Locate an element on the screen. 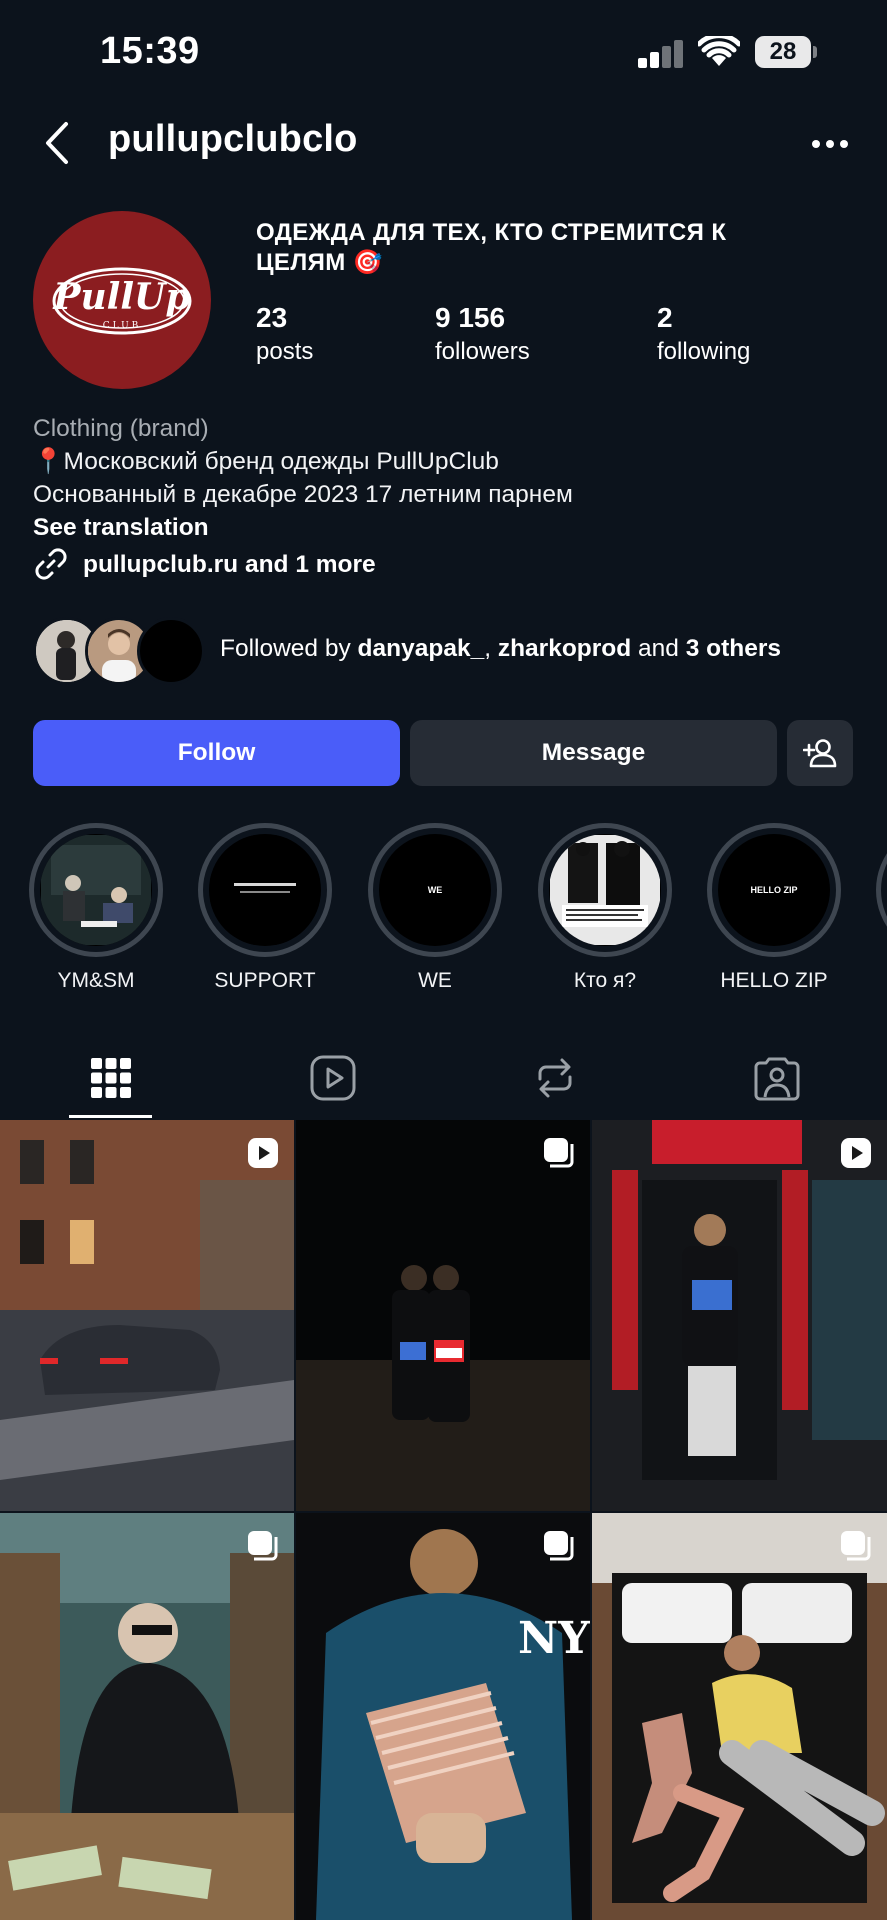 The width and height of the screenshot is (887, 1920). stat-following: 2 following is located at coordinates (703, 334).